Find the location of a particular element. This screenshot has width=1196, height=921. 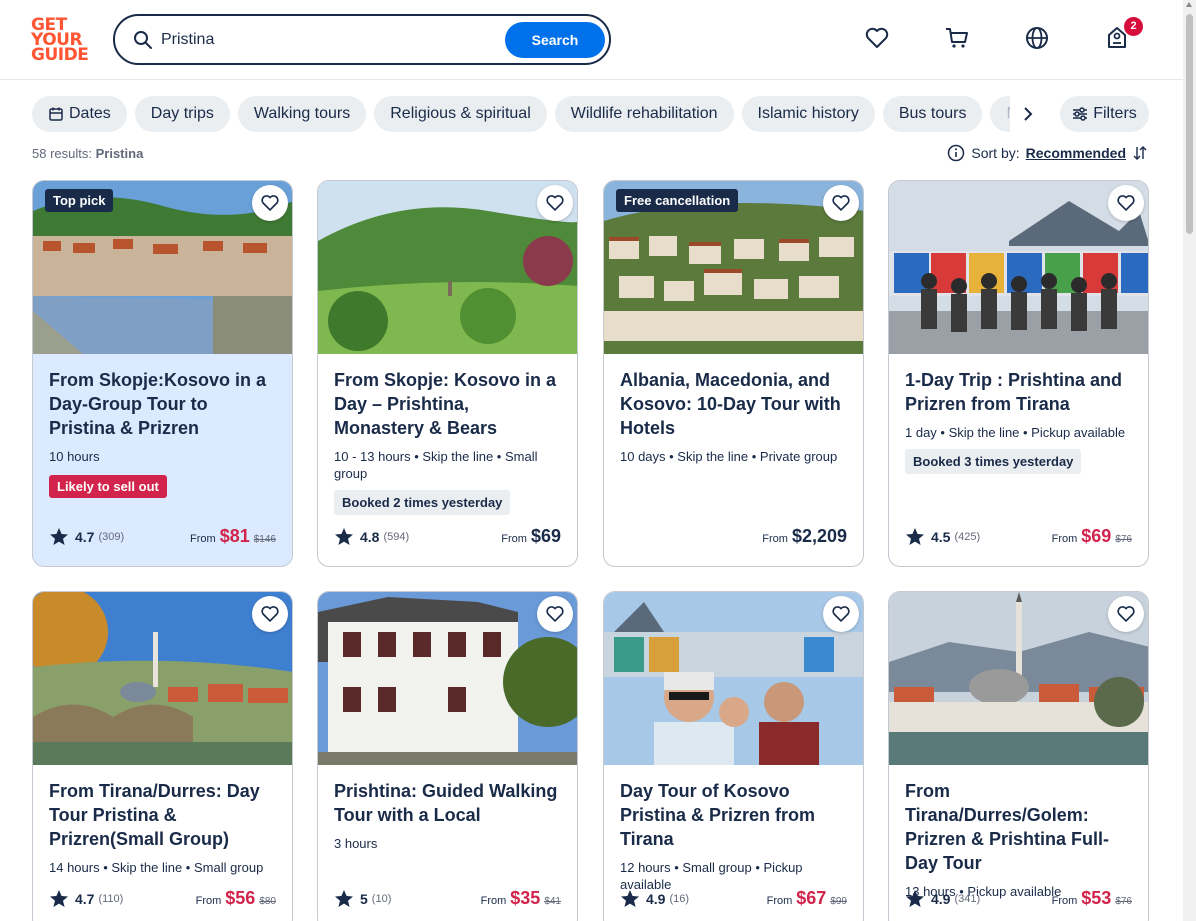

chips-next-button is located at coordinates (1028, 114).